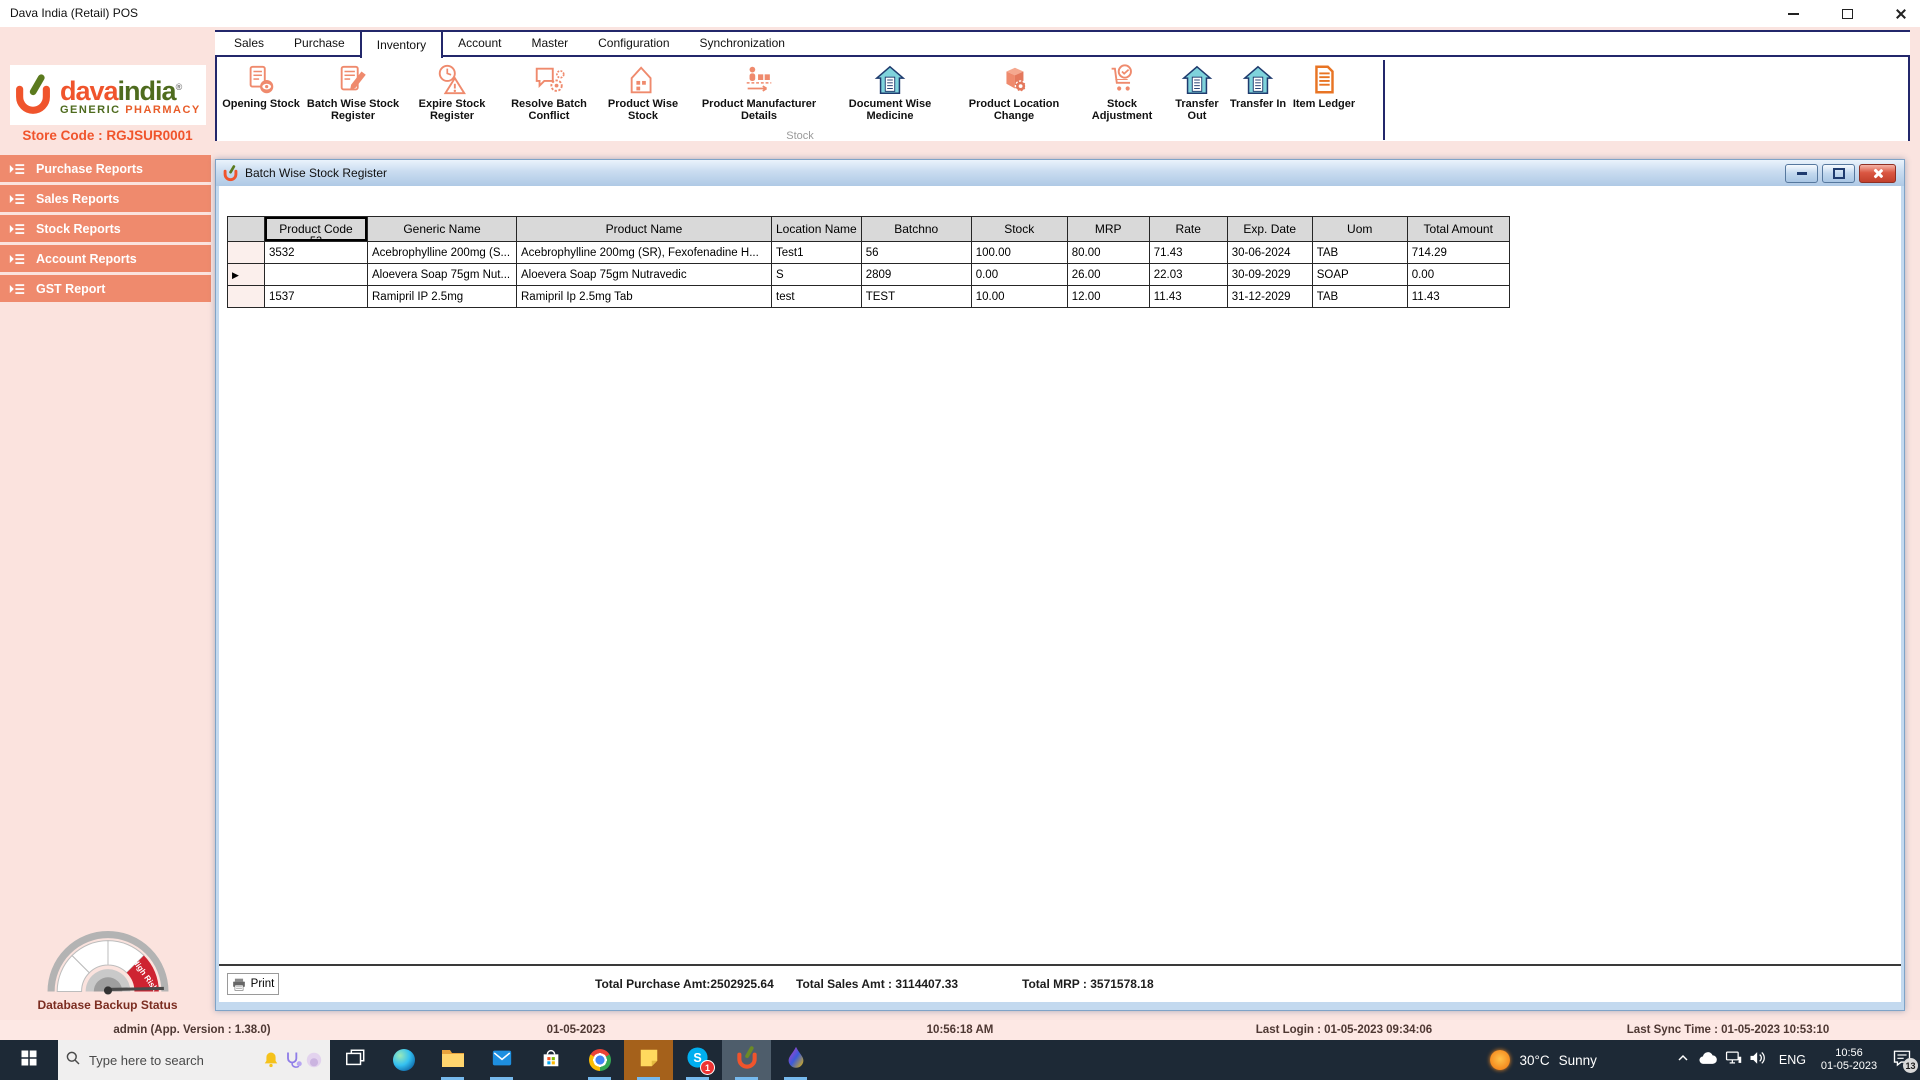 The image size is (1920, 1080). I want to click on report-minimize-button, so click(1801, 173).